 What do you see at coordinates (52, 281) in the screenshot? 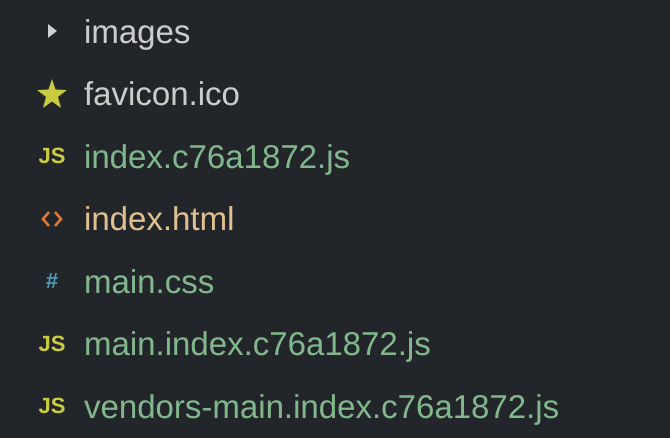
I see `hash-icon: #` at bounding box center [52, 281].